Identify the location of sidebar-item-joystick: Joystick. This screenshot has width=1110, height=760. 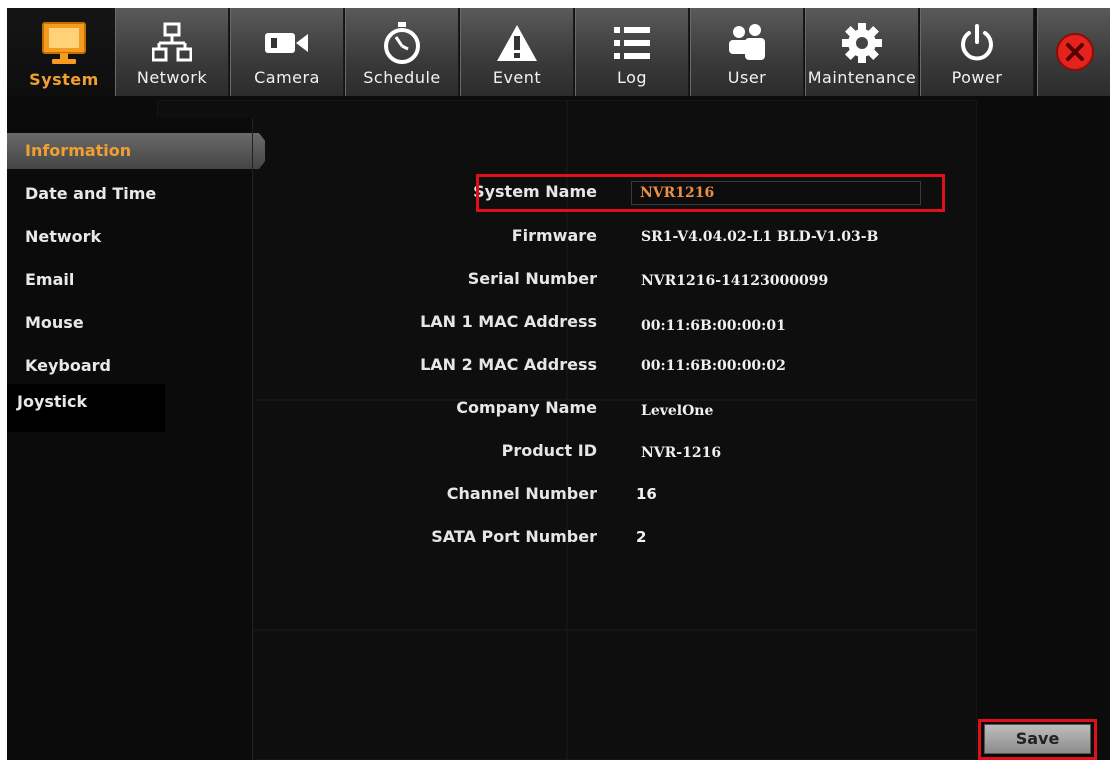
(86, 408).